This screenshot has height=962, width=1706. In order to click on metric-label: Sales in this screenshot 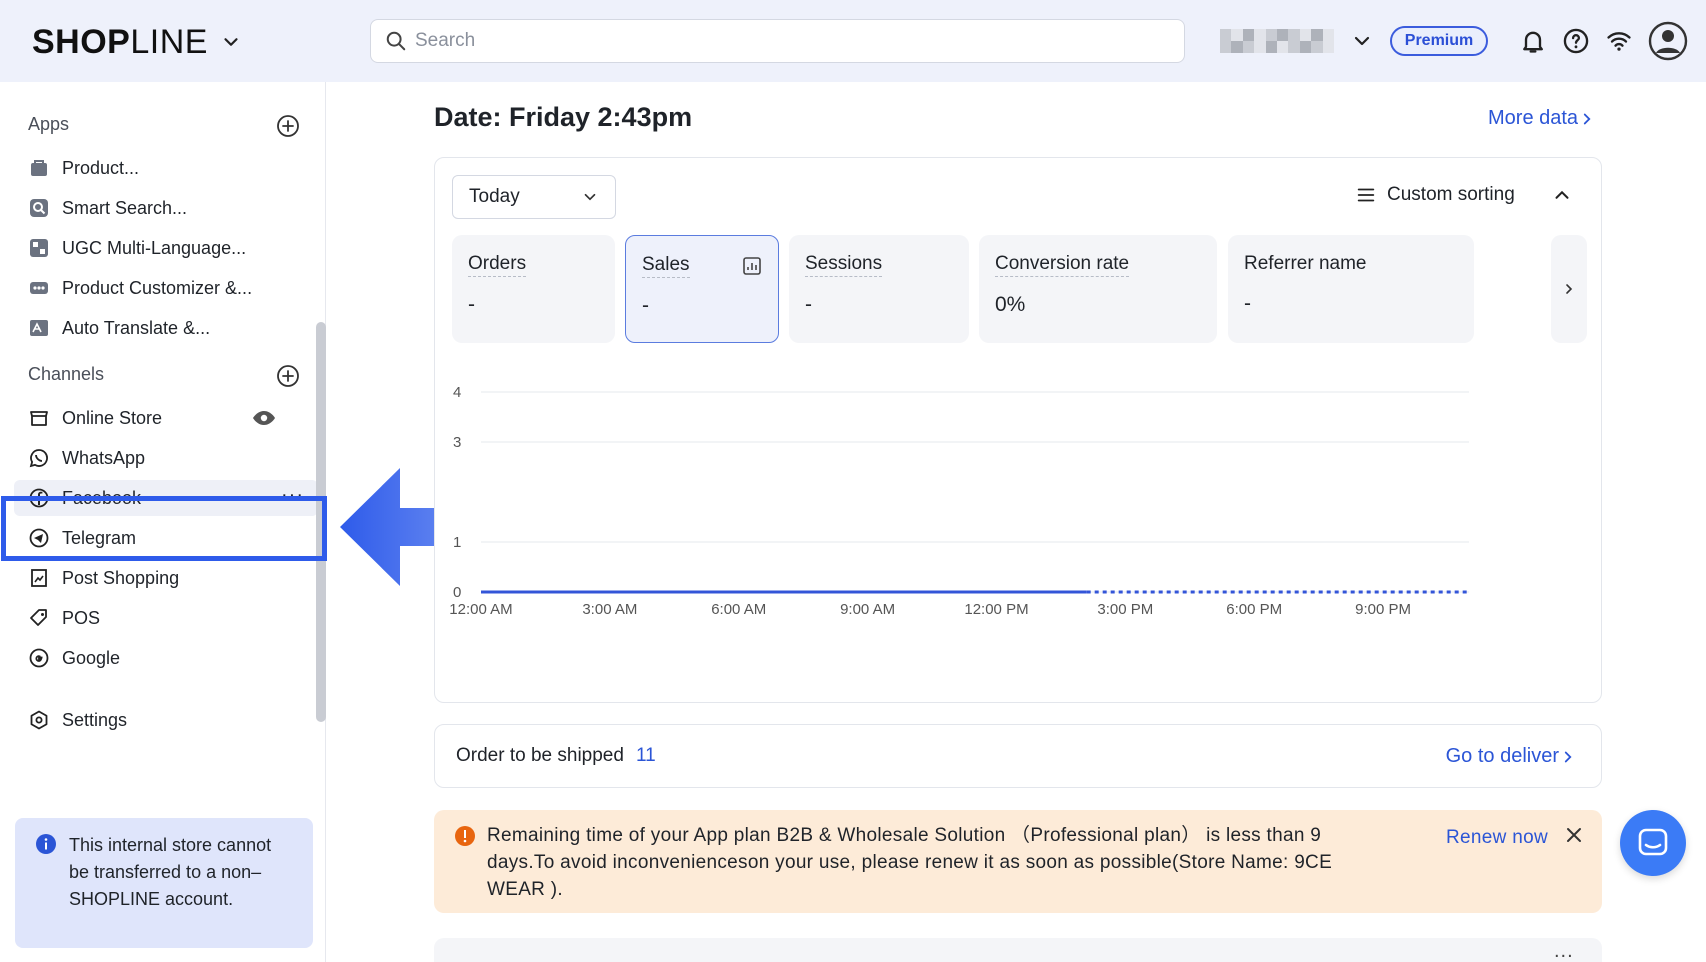, I will do `click(666, 266)`.